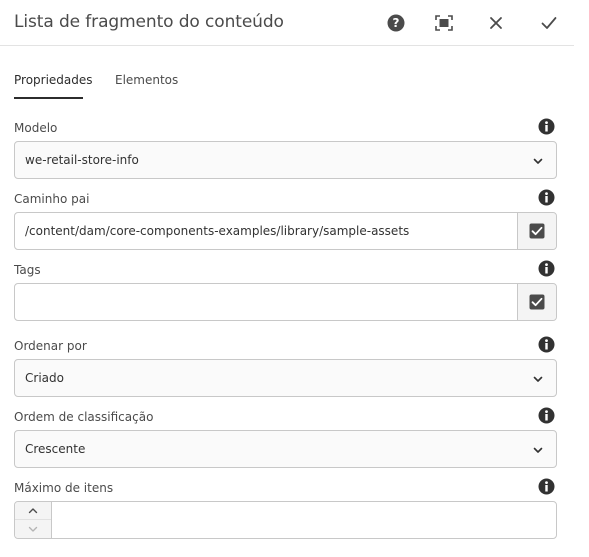  I want to click on increment-button, so click(33, 511).